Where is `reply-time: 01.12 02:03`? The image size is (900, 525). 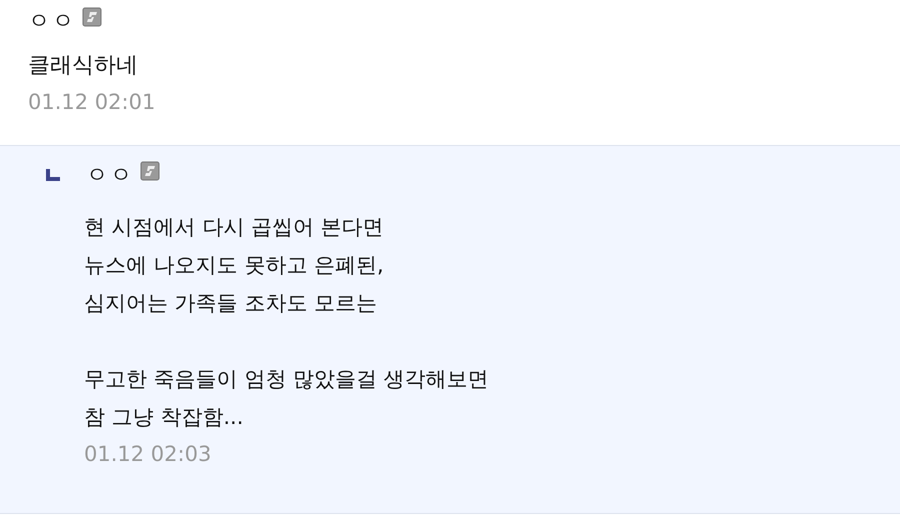 reply-time: 01.12 02:03 is located at coordinates (148, 454).